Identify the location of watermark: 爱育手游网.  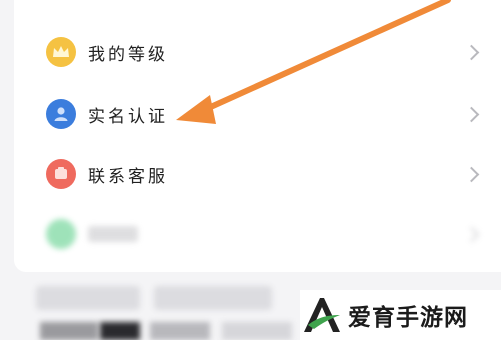
(400, 315).